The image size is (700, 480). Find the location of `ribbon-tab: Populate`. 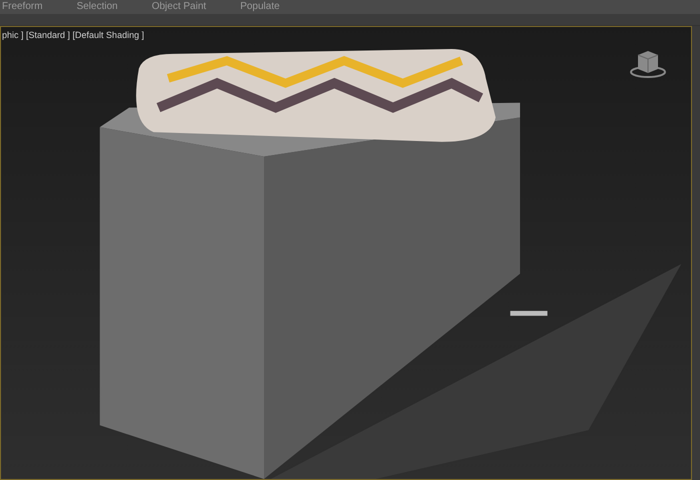

ribbon-tab: Populate is located at coordinates (277, 7).